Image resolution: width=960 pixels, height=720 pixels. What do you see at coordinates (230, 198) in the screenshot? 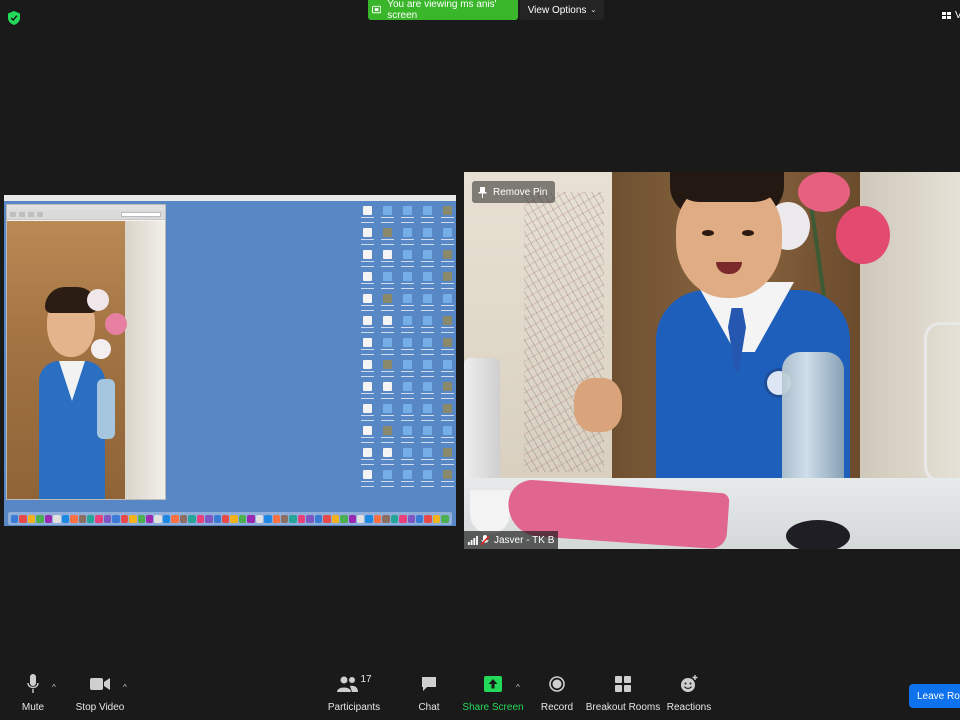
I see `shared-mac-menubar` at bounding box center [230, 198].